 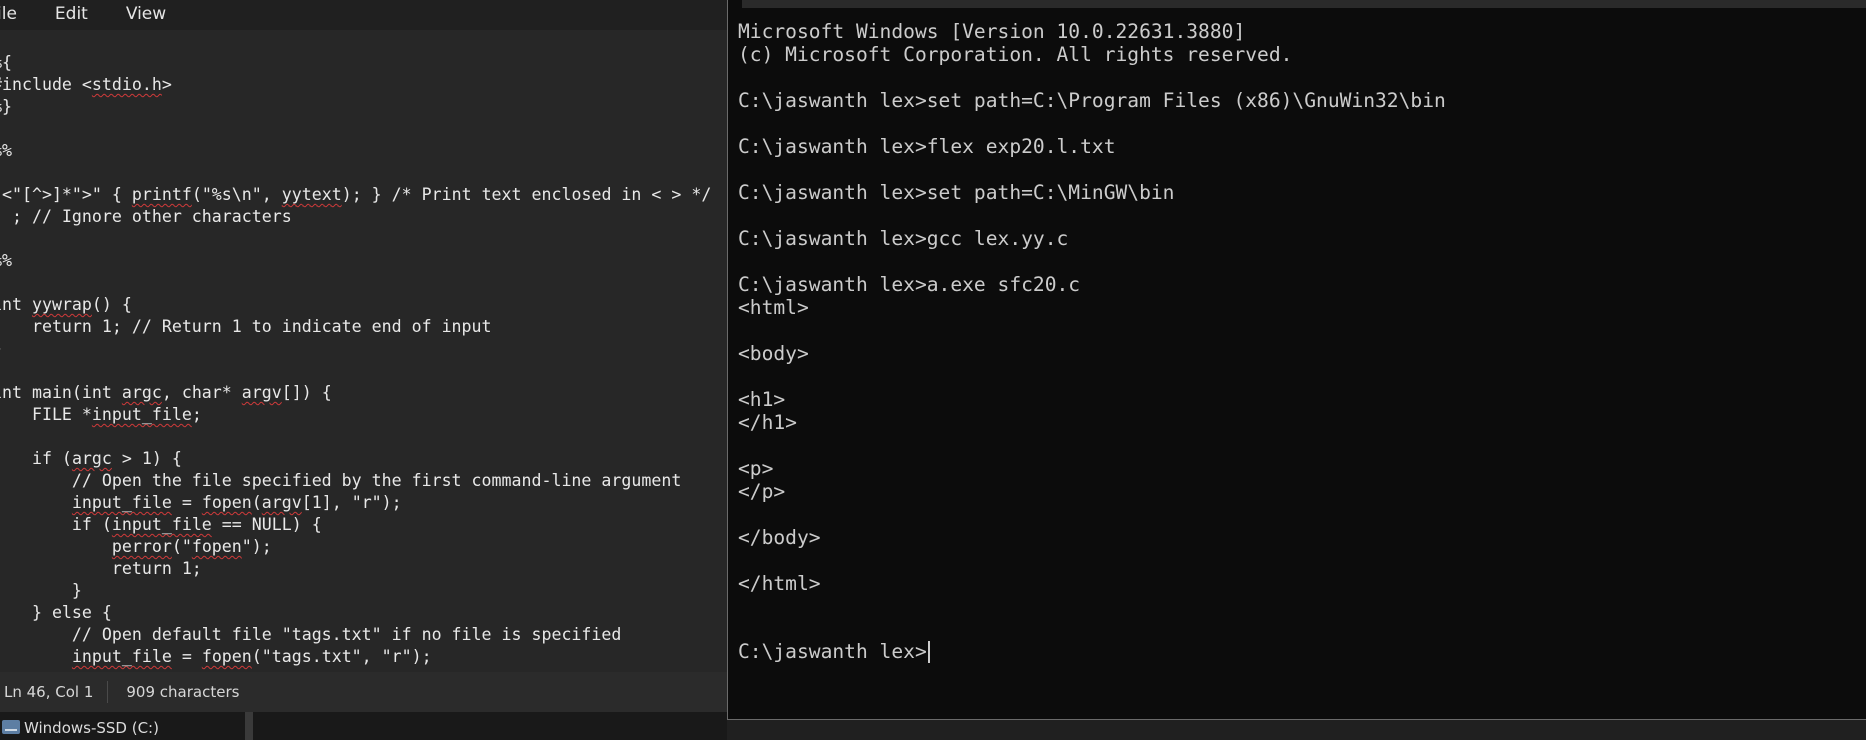 What do you see at coordinates (1304, 4) in the screenshot?
I see `terminal-tab-strip` at bounding box center [1304, 4].